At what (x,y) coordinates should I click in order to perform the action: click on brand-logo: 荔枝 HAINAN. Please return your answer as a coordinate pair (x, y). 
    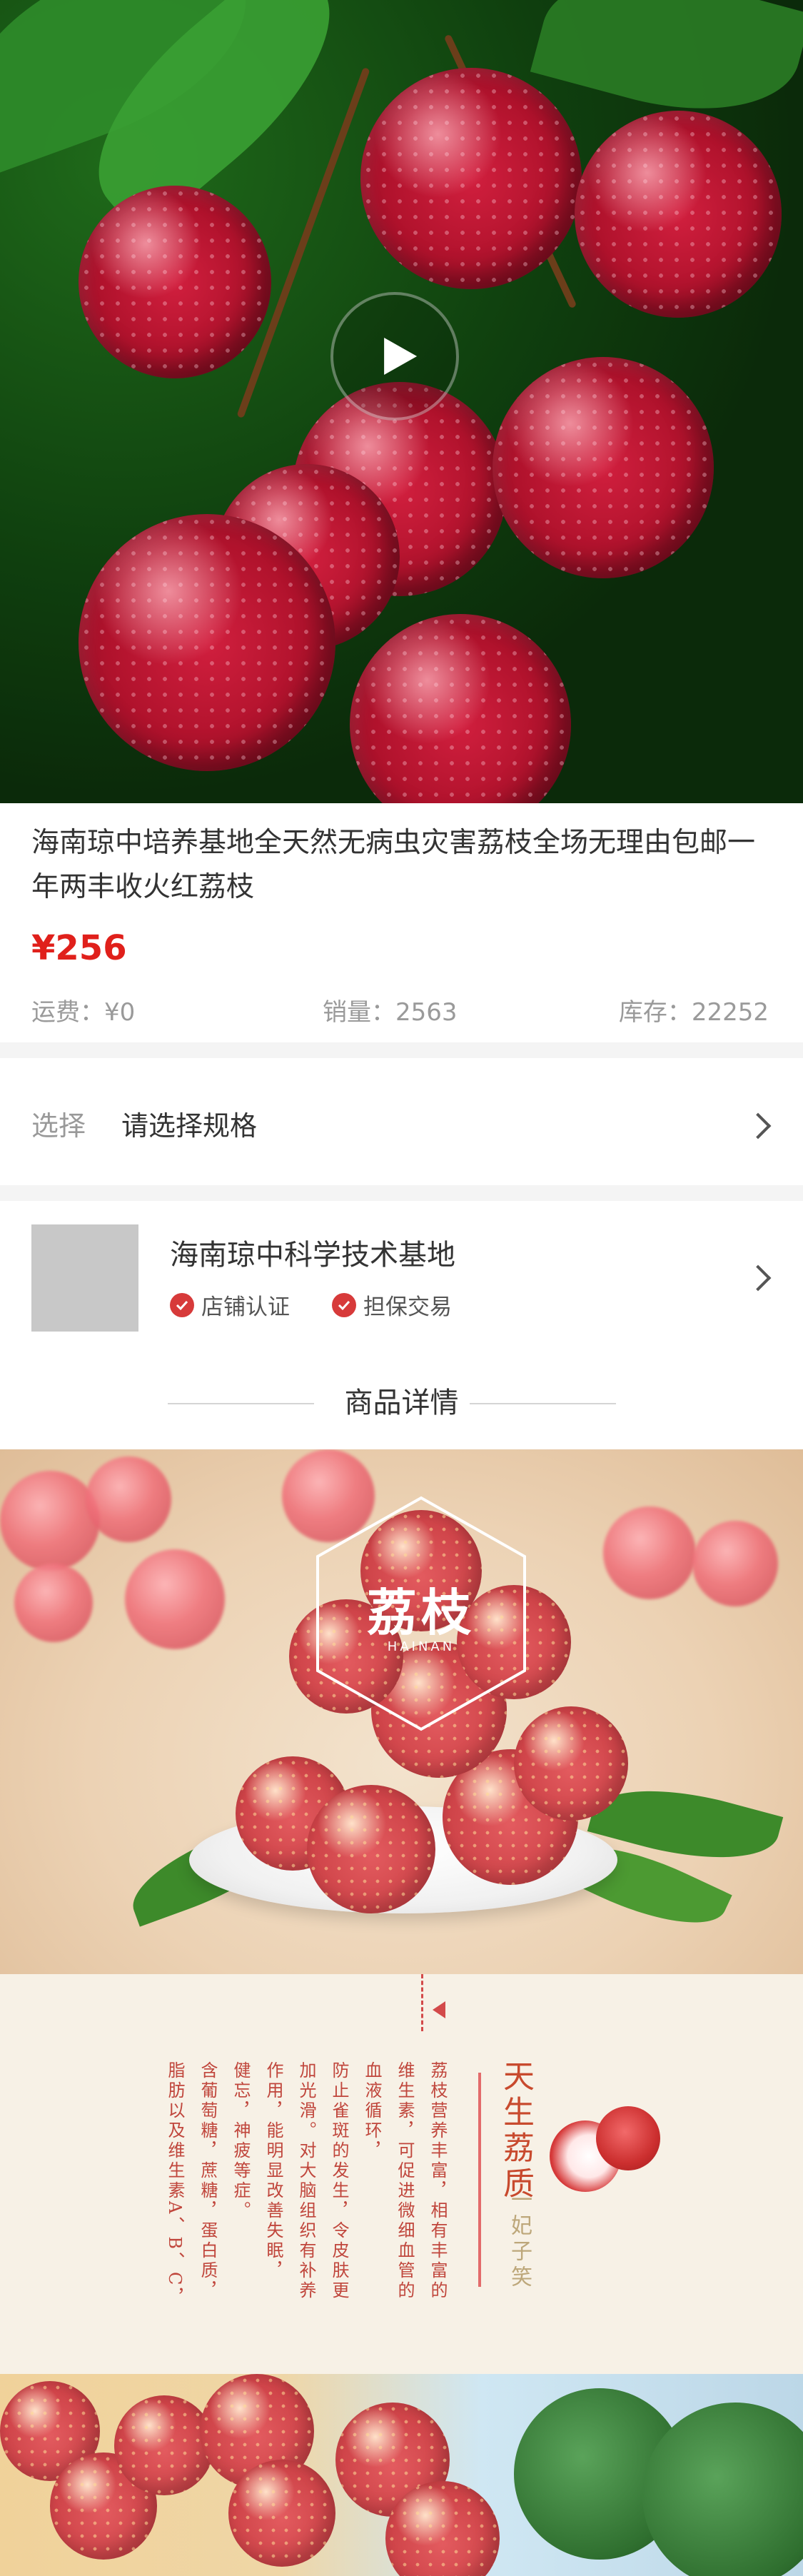
    Looking at the image, I should click on (421, 1613).